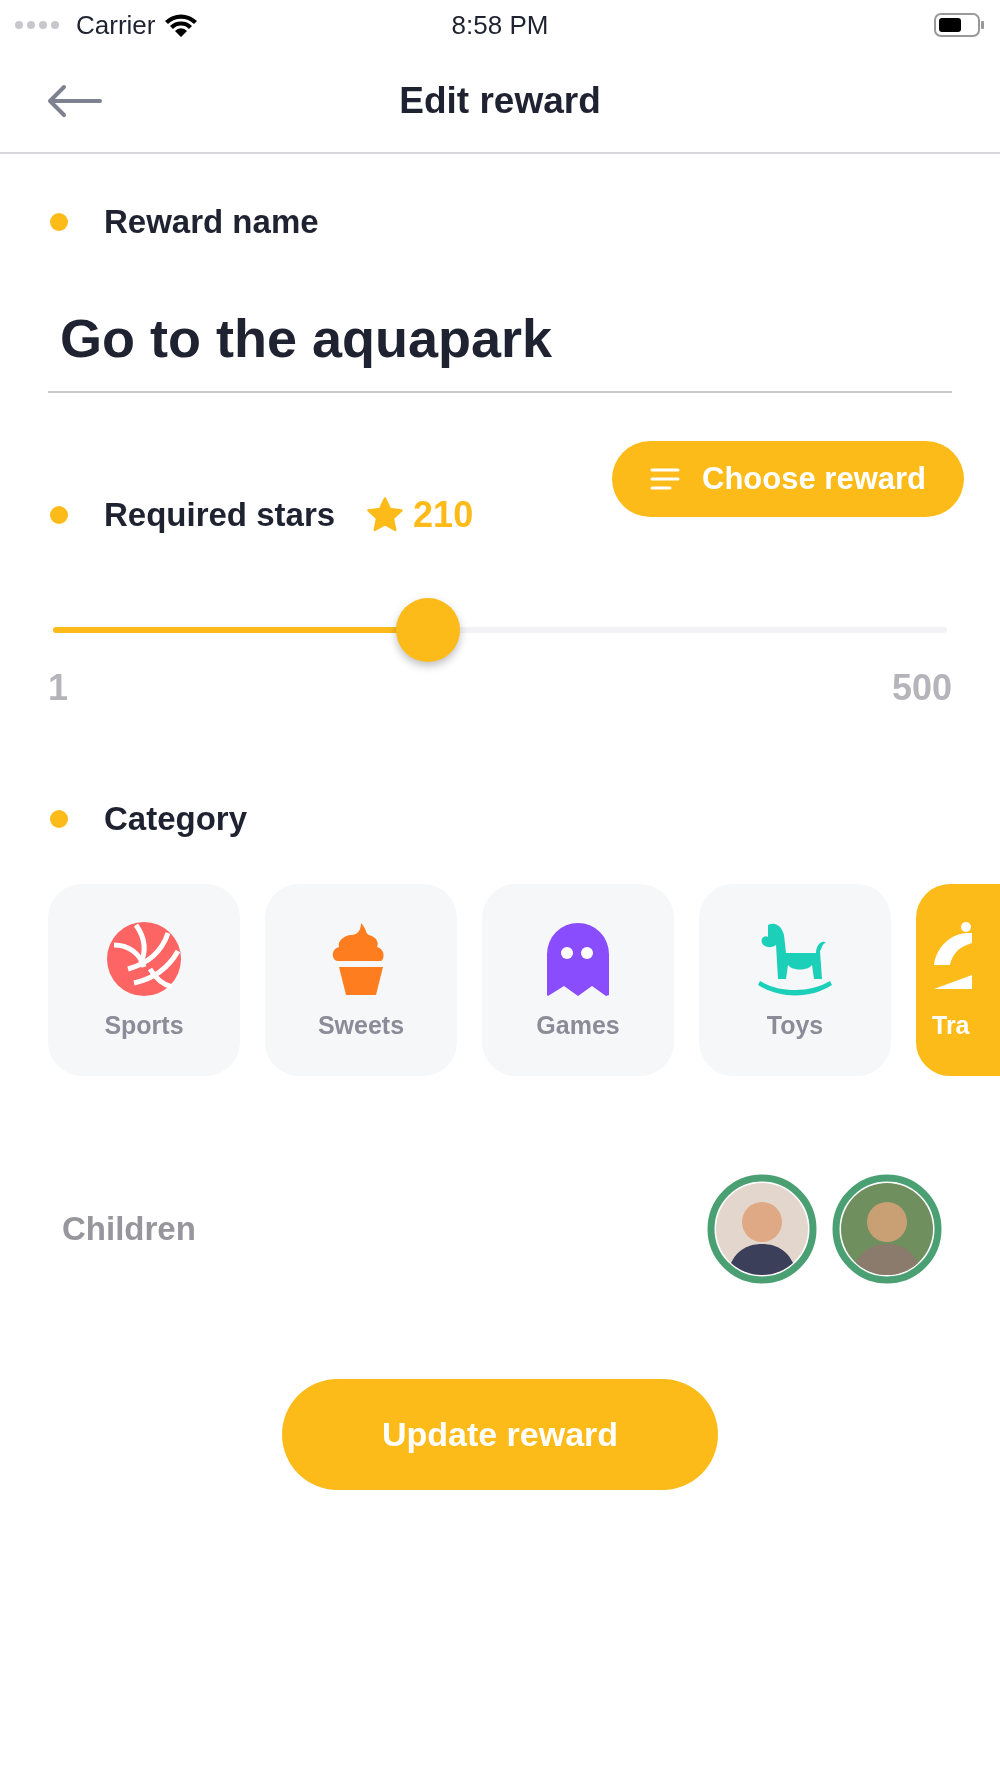  I want to click on battery-icon, so click(960, 25).